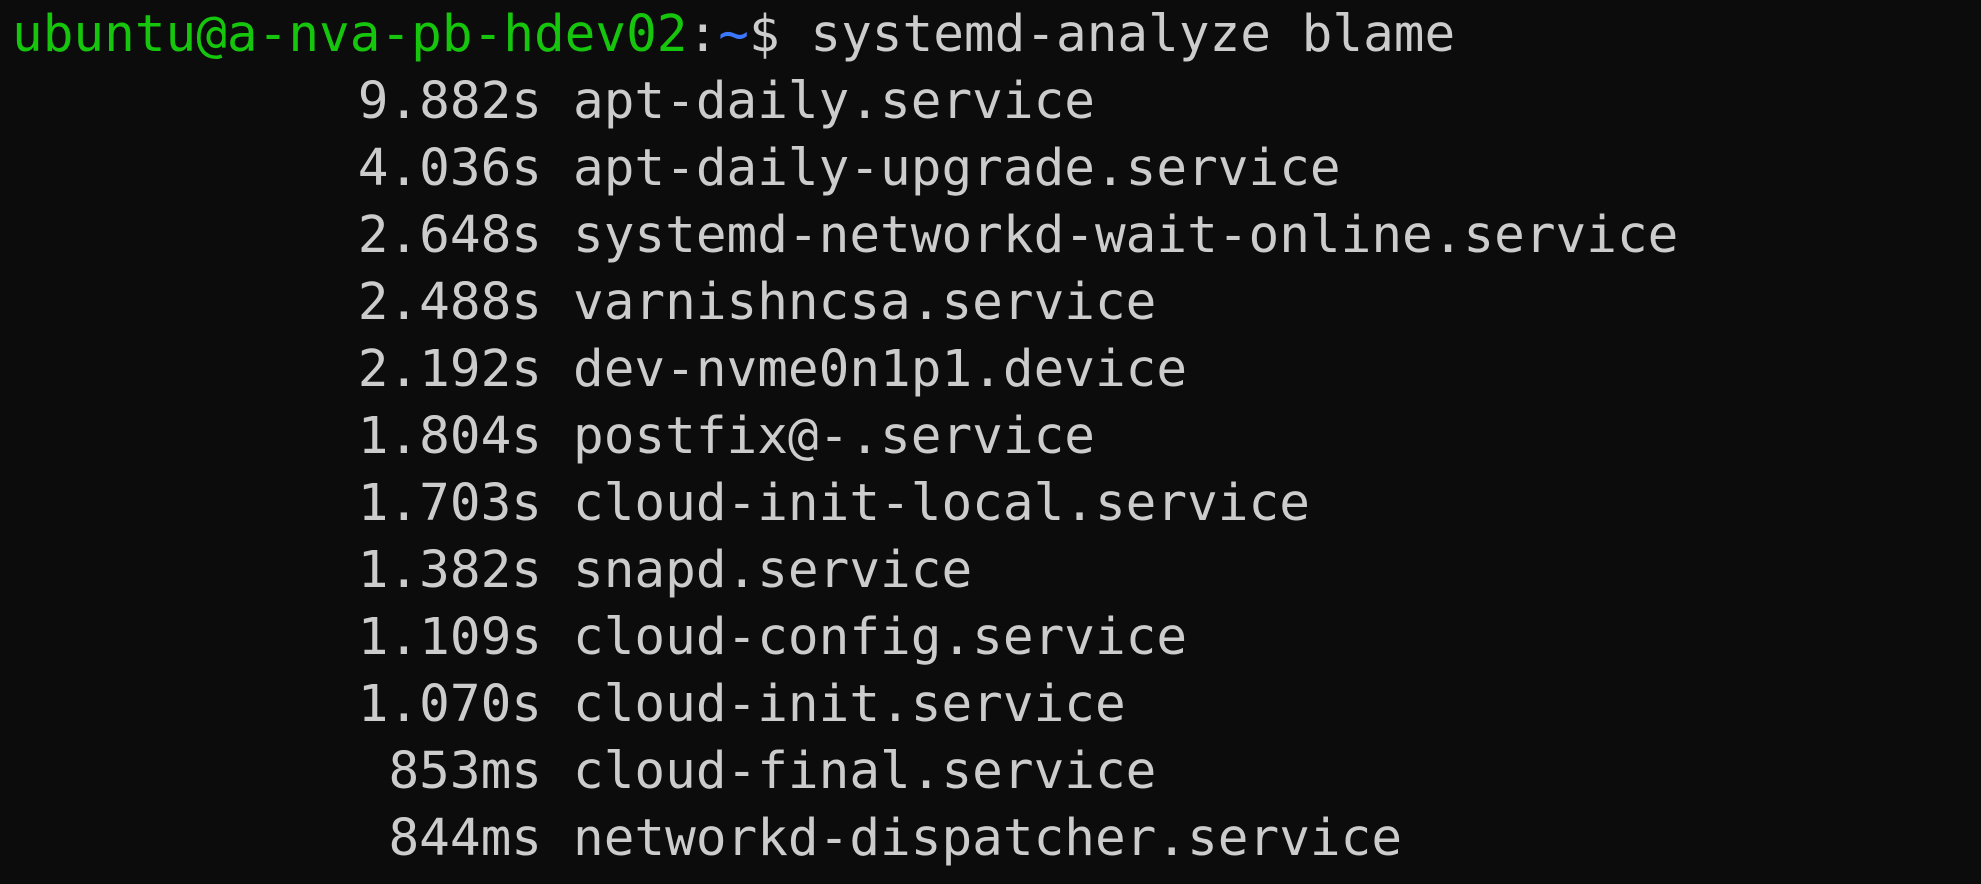  Describe the element at coordinates (865, 771) in the screenshot. I see `row-unit: cloud-final.service` at that location.